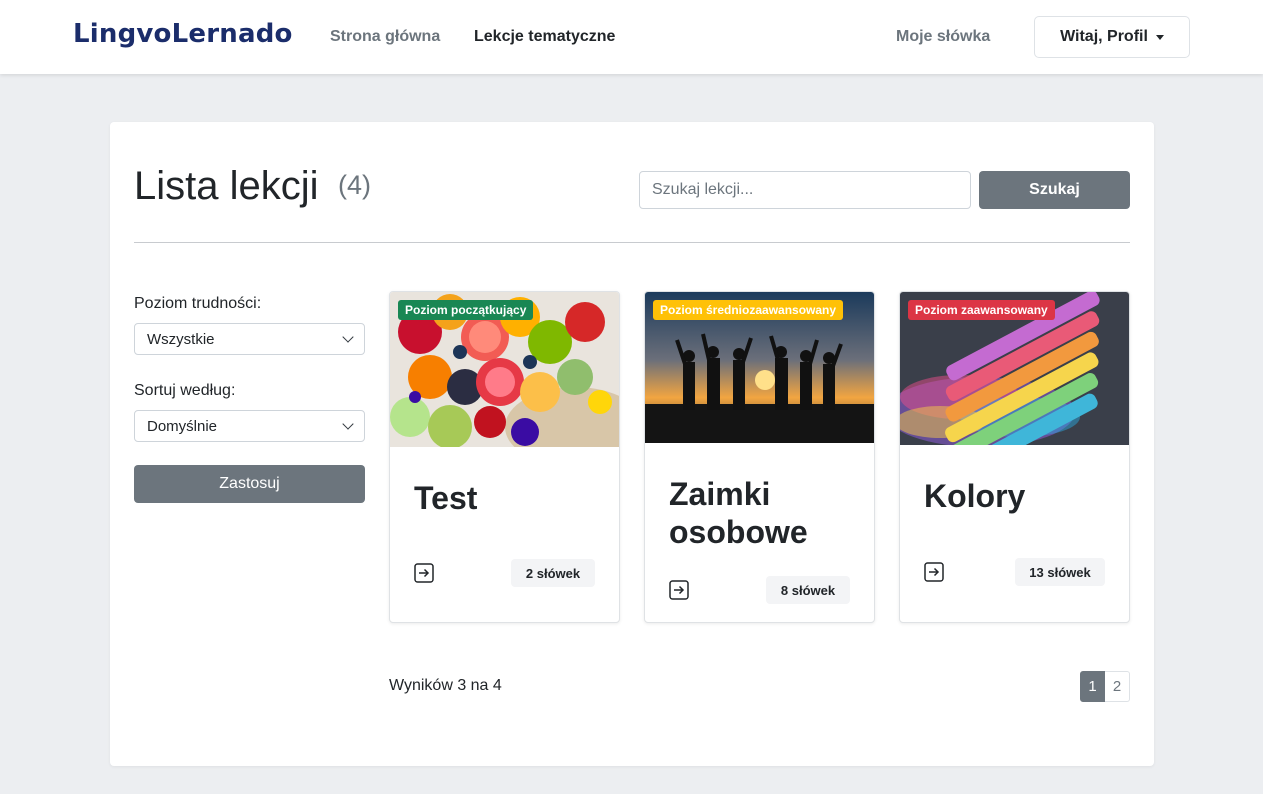 Image resolution: width=1263 pixels, height=794 pixels. I want to click on level-badge: Poziom zaawansowany, so click(981, 310).